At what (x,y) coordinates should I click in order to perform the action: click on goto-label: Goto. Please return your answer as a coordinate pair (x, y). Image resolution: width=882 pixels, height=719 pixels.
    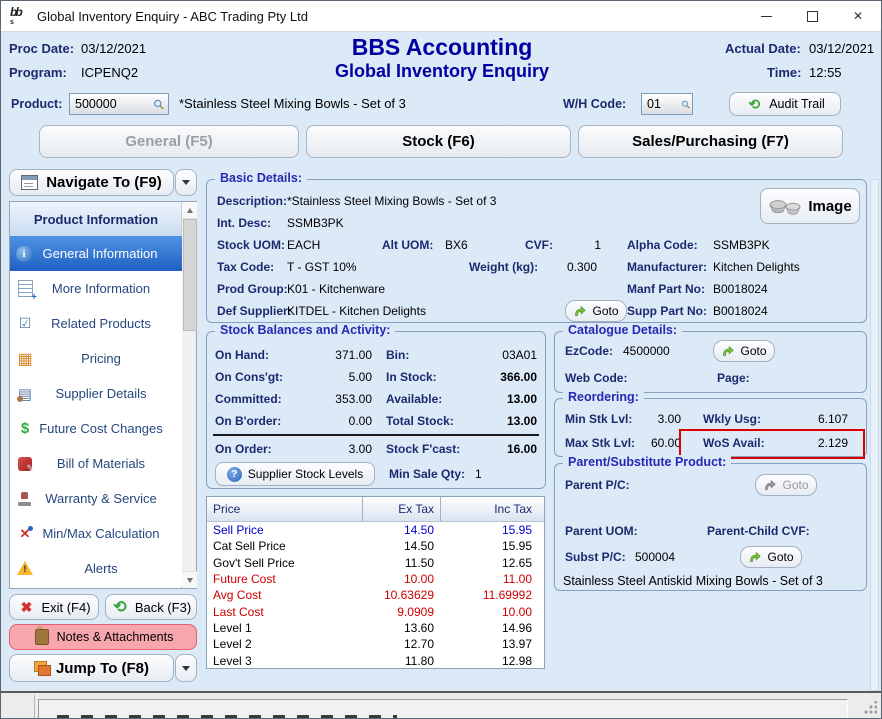
    Looking at the image, I should click on (605, 311).